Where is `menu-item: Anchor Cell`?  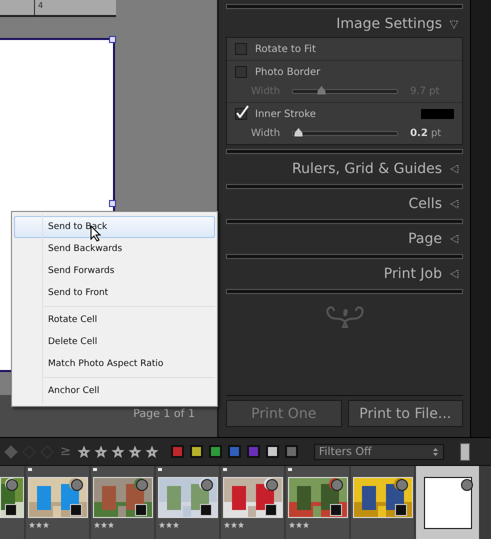
menu-item: Anchor Cell is located at coordinates (114, 391).